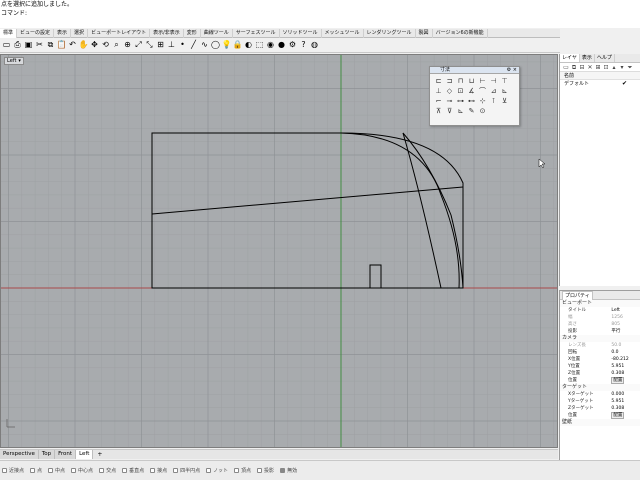 The width and height of the screenshot is (640, 480). I want to click on add-viewport-tab-button: +, so click(99, 454).